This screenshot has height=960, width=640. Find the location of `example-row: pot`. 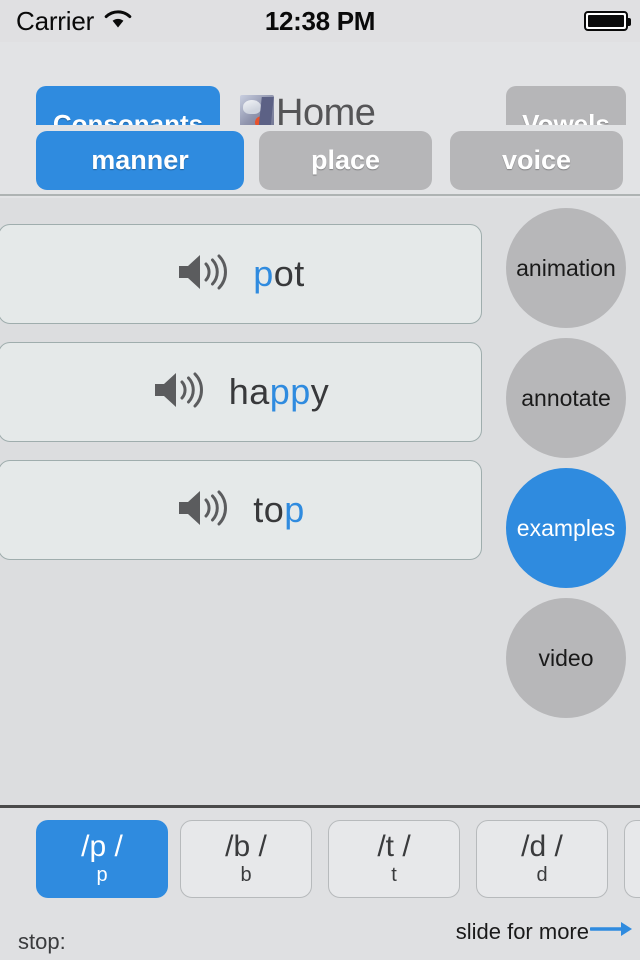

example-row: pot is located at coordinates (241, 274).